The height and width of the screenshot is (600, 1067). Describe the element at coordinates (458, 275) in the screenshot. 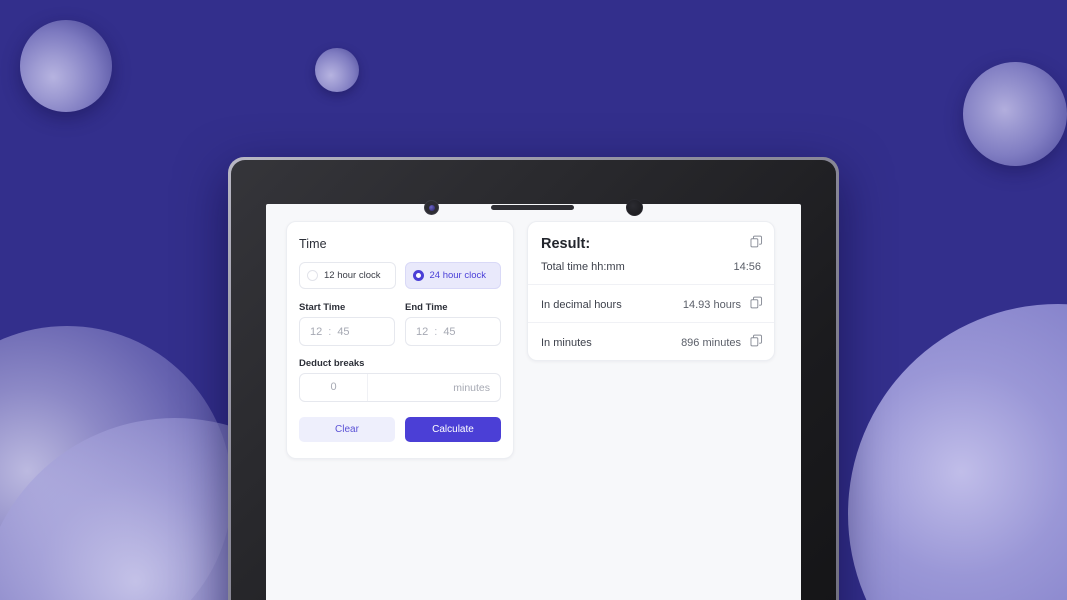

I see `radio-24-hour-label: 24 hour clock` at that location.